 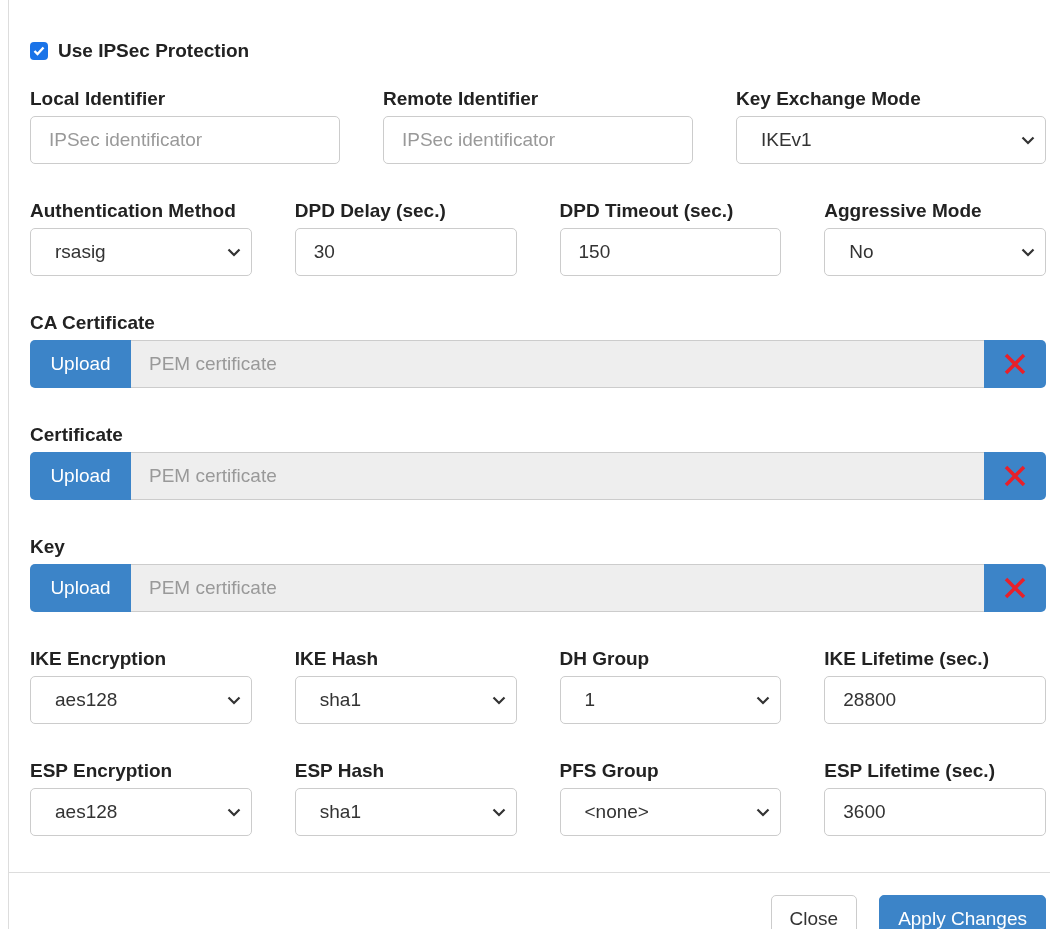 What do you see at coordinates (461, 99) in the screenshot?
I see `field-label: Remote Identifier` at bounding box center [461, 99].